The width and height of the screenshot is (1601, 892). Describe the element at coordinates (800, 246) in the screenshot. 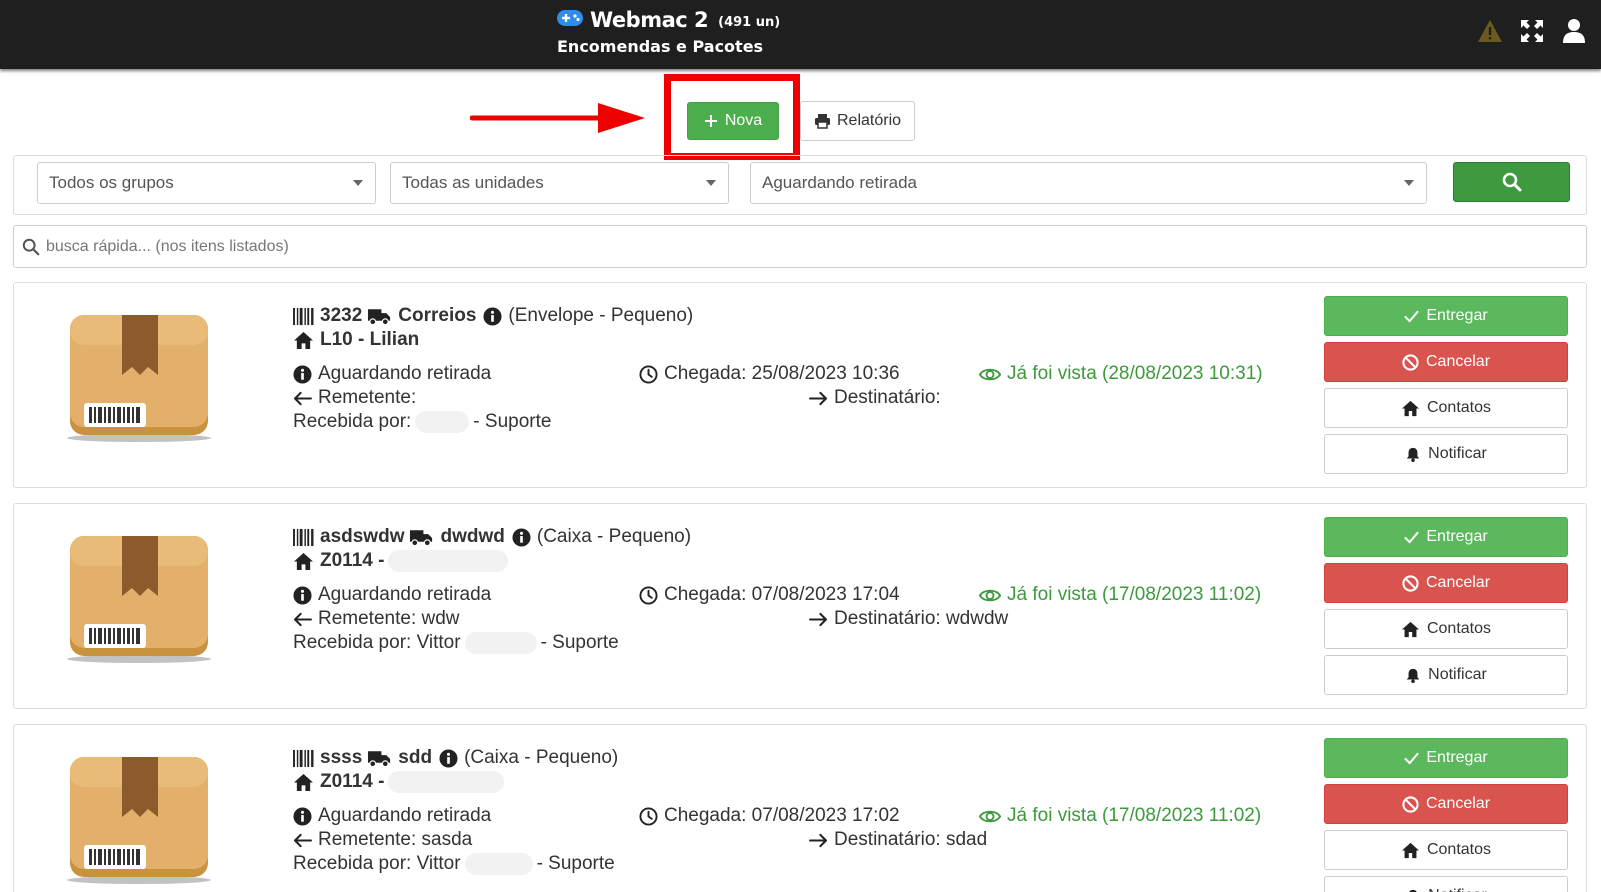

I see `quick-search-input: busca rápida... (nos itens listados)` at that location.